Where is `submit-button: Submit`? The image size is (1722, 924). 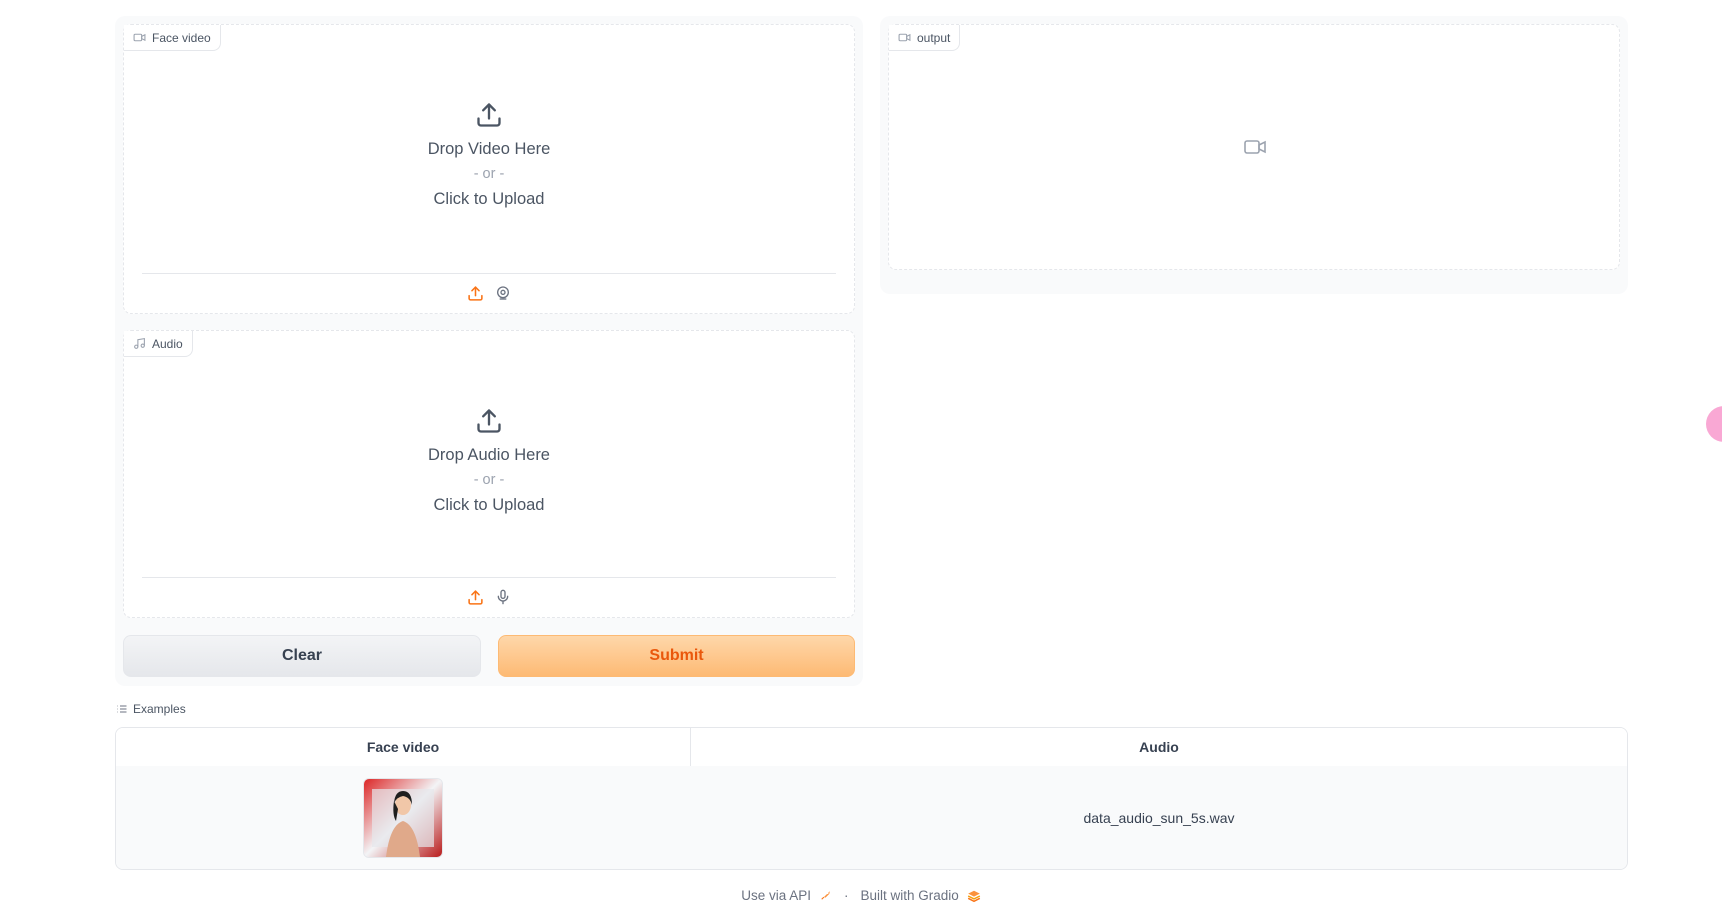
submit-button: Submit is located at coordinates (676, 656).